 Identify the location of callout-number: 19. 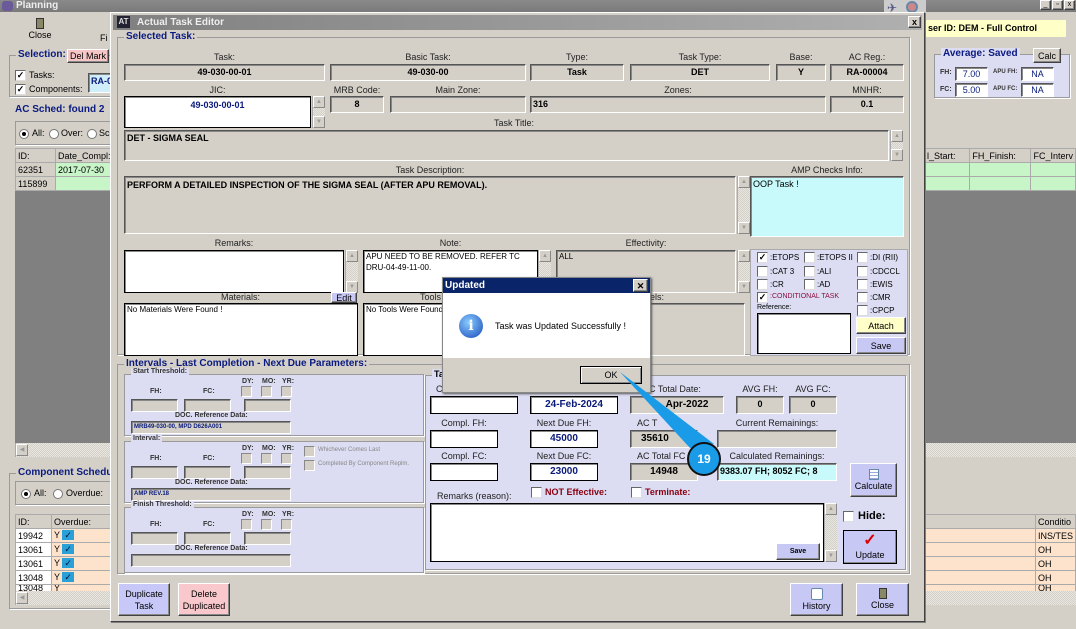
(704, 459).